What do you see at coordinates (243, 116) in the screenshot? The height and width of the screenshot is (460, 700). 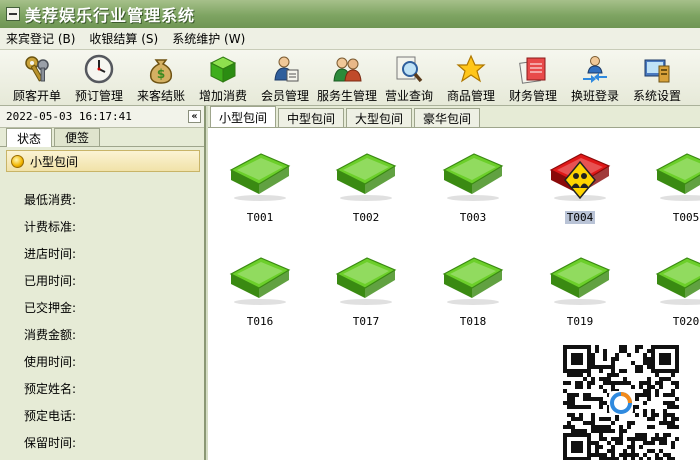 I see `tab-small-room: 小型包间` at bounding box center [243, 116].